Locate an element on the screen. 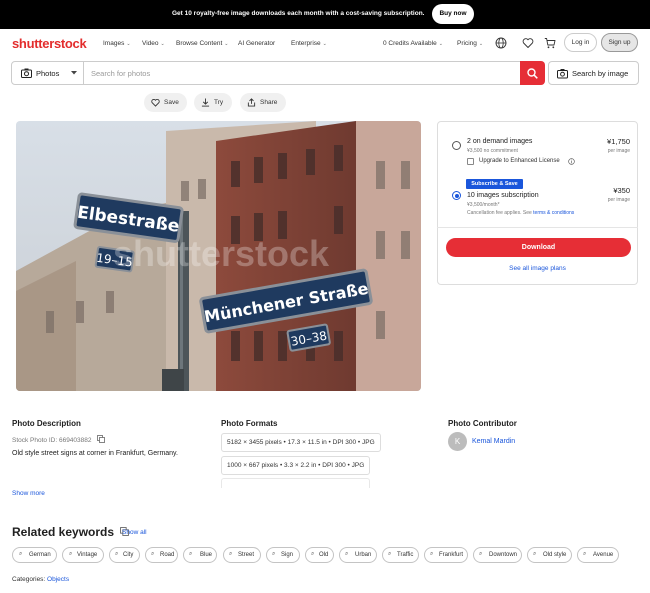  keyword-chip: ⌕ Downtown is located at coordinates (497, 555).